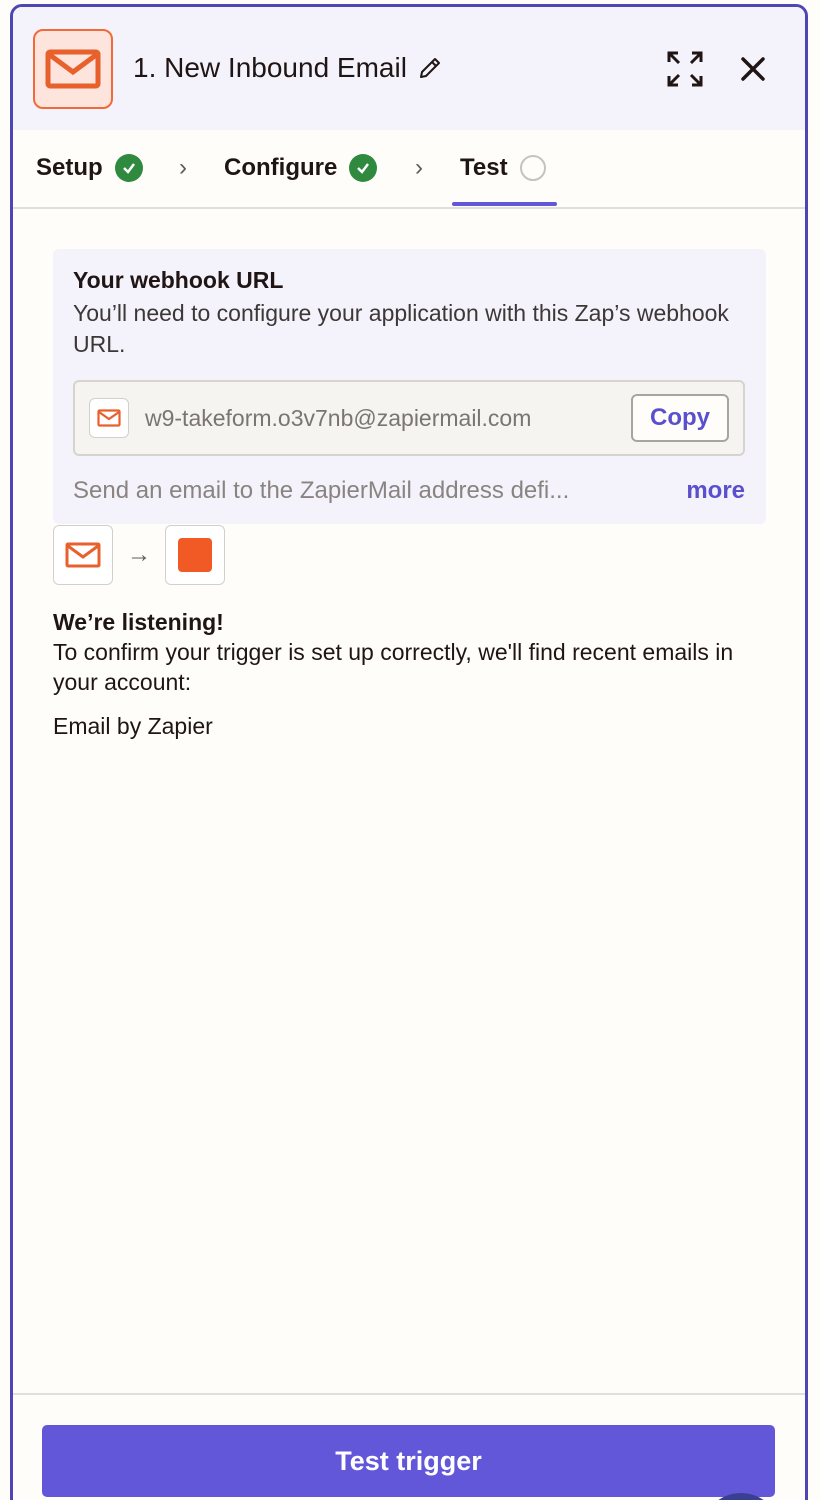 Image resolution: width=820 pixels, height=1500 pixels. What do you see at coordinates (178, 280) in the screenshot?
I see `webhook-title: Your webhook URL` at bounding box center [178, 280].